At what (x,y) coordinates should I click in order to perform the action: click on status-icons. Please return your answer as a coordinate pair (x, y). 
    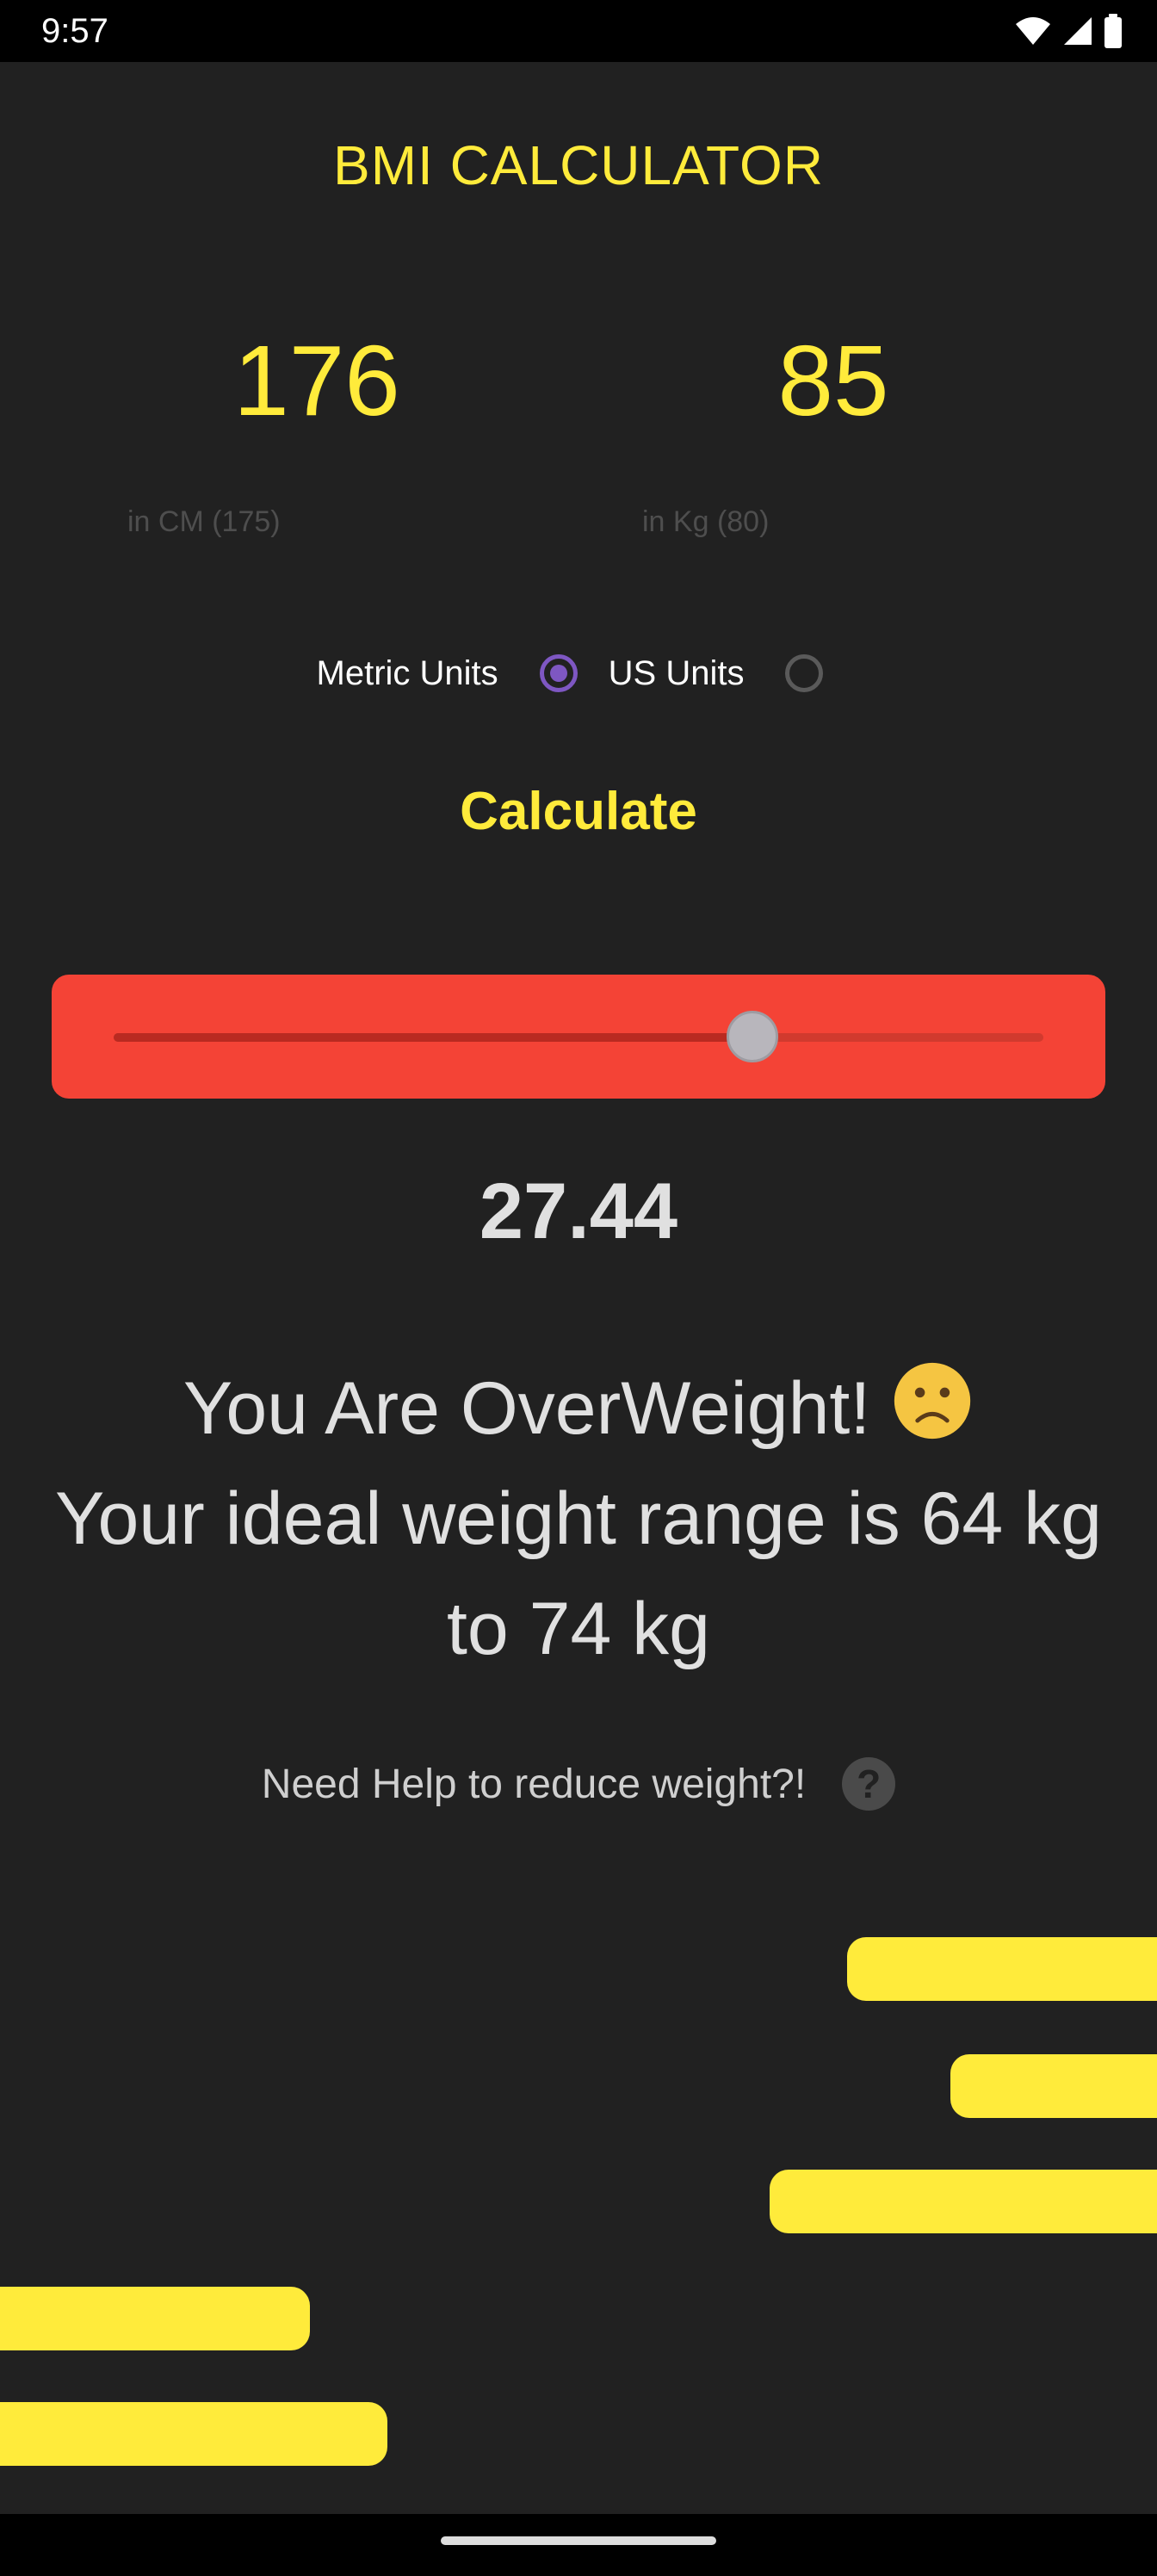
    Looking at the image, I should click on (1068, 31).